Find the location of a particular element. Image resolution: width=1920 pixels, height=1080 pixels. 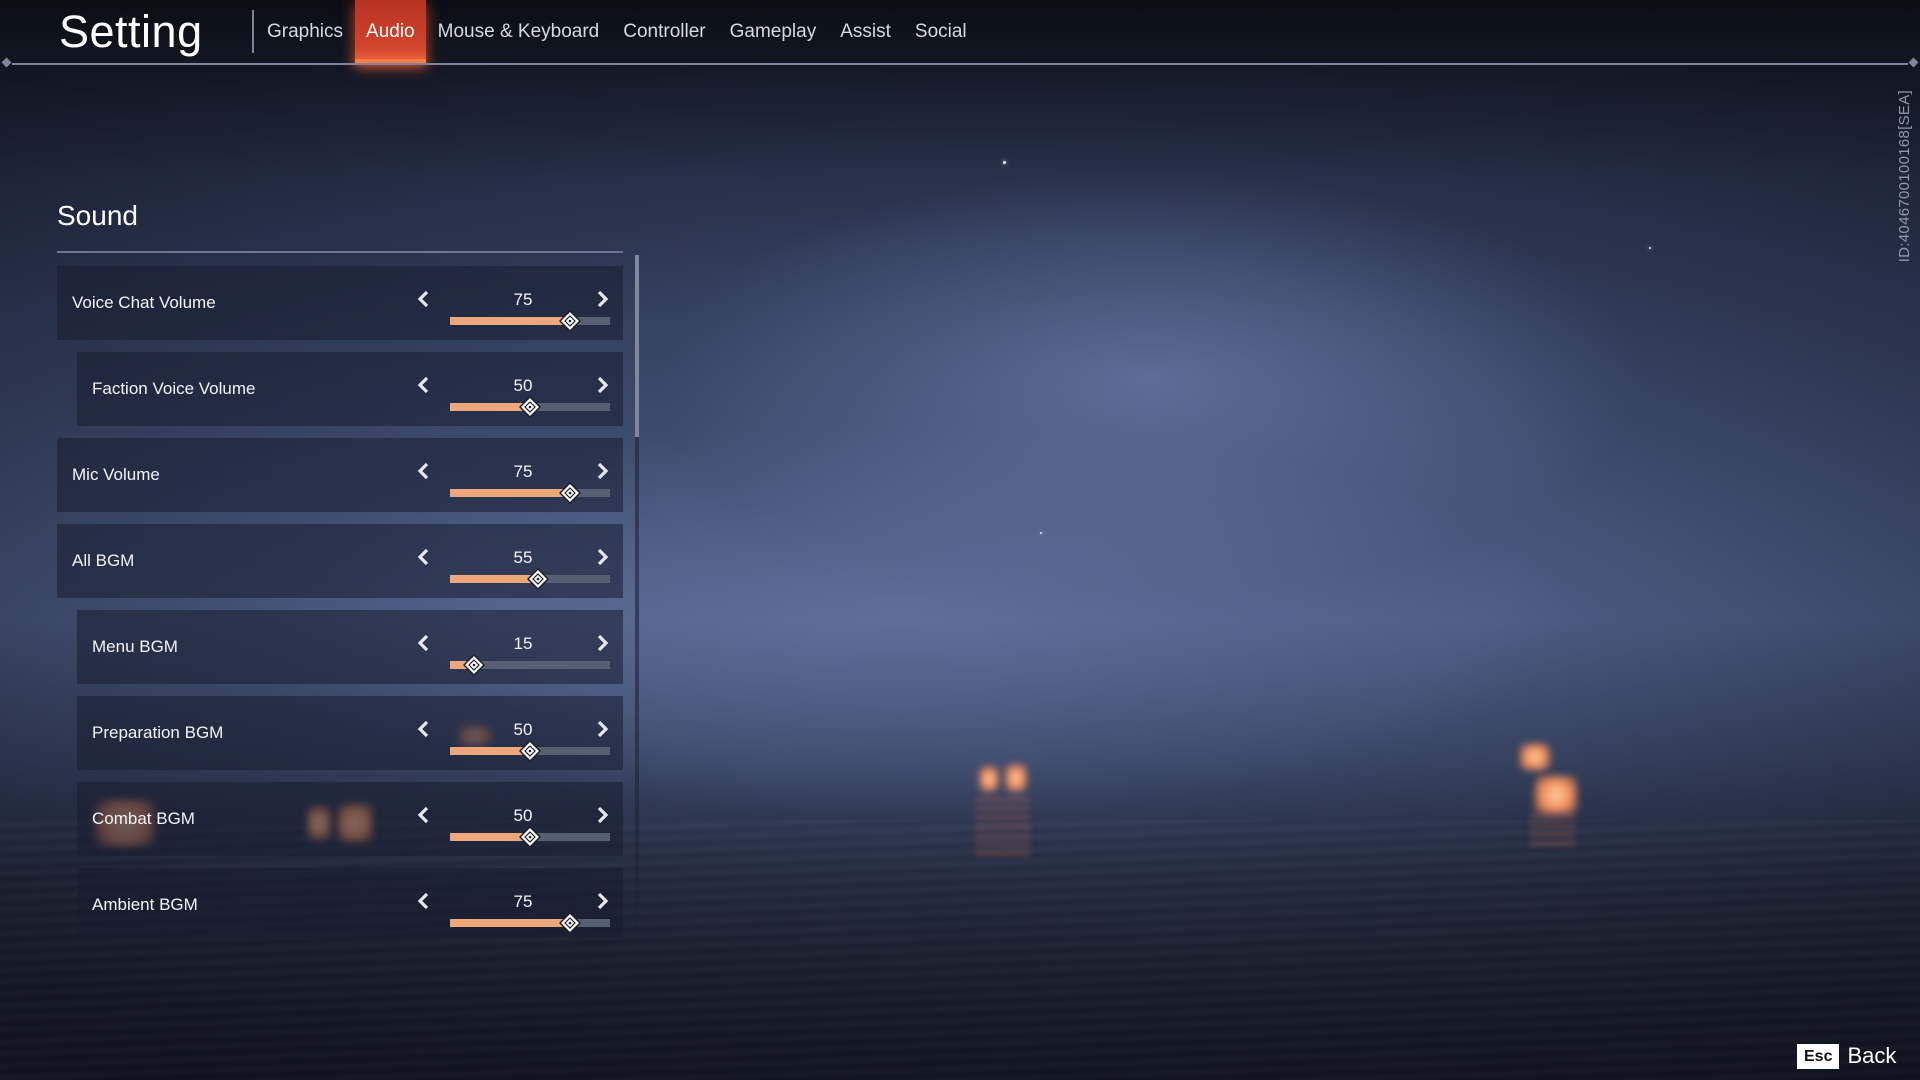

setting-label: Preparation BGM is located at coordinates (158, 732).